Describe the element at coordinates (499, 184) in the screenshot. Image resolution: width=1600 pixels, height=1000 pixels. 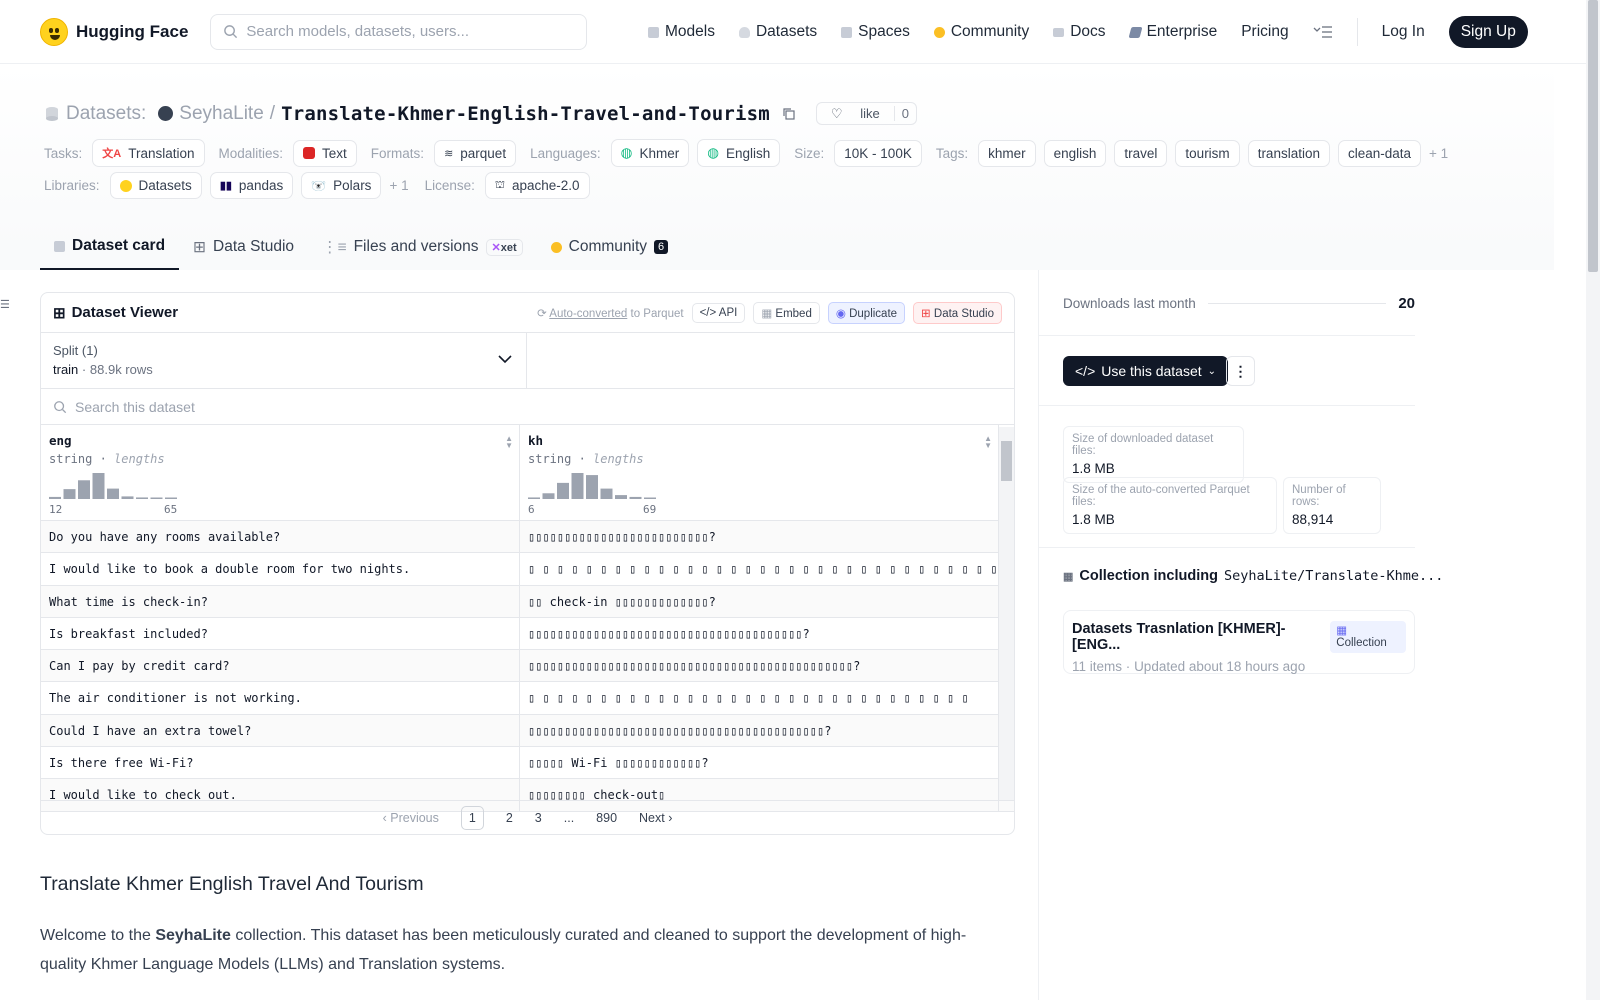
I see `license-icon: ⛫` at that location.